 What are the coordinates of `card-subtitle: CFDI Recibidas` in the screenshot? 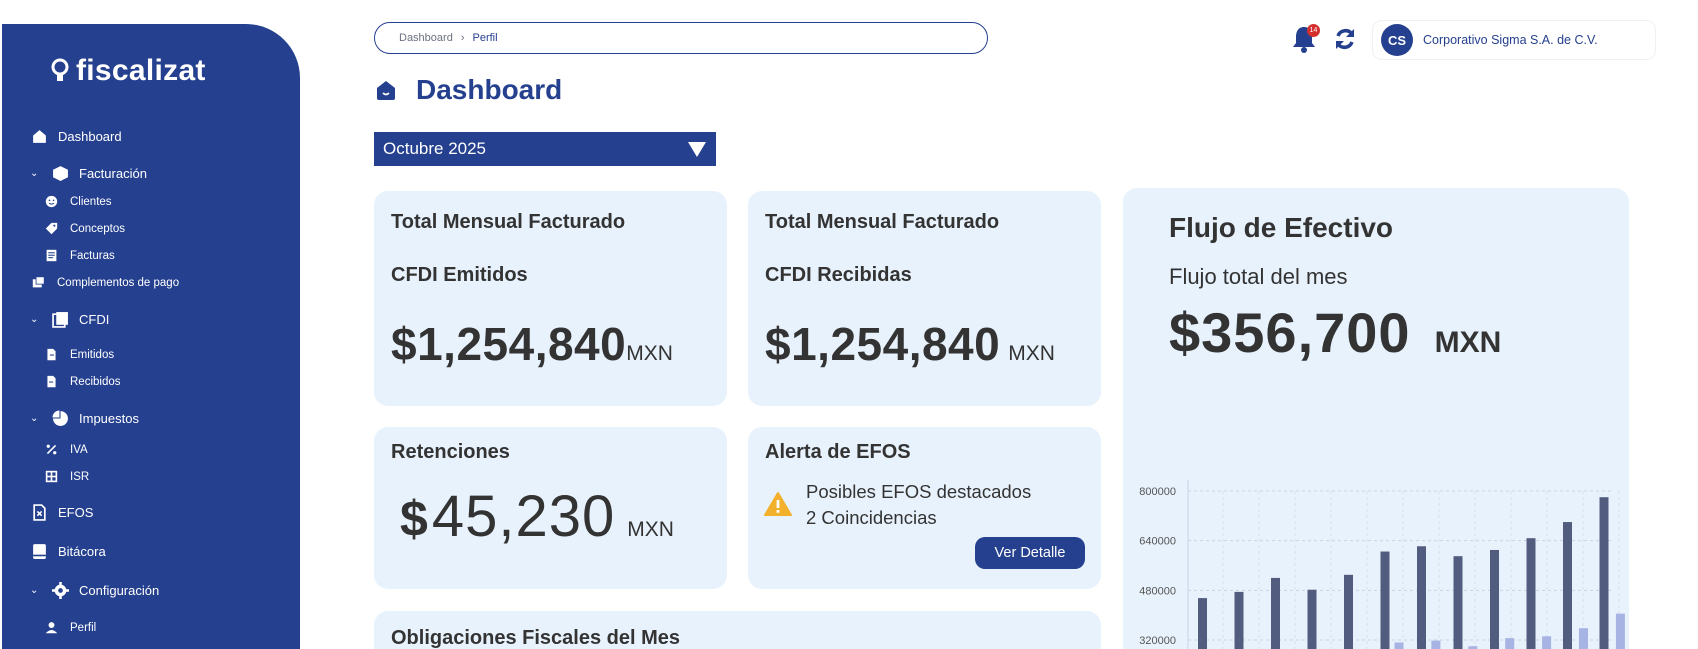 It's located at (838, 275).